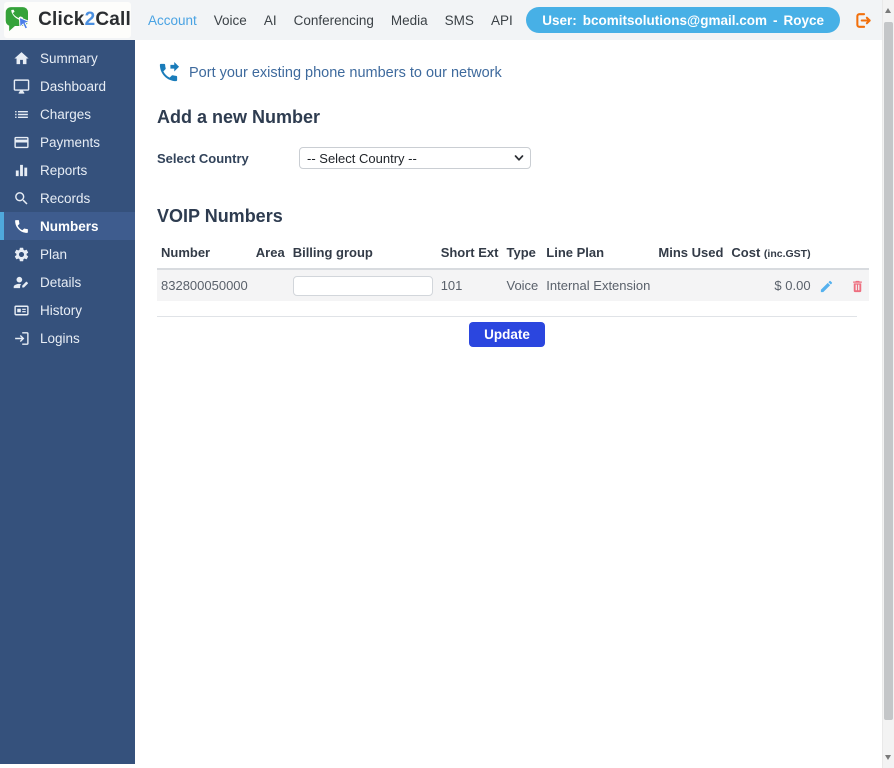  What do you see at coordinates (842, 285) in the screenshot?
I see `actions-cell` at bounding box center [842, 285].